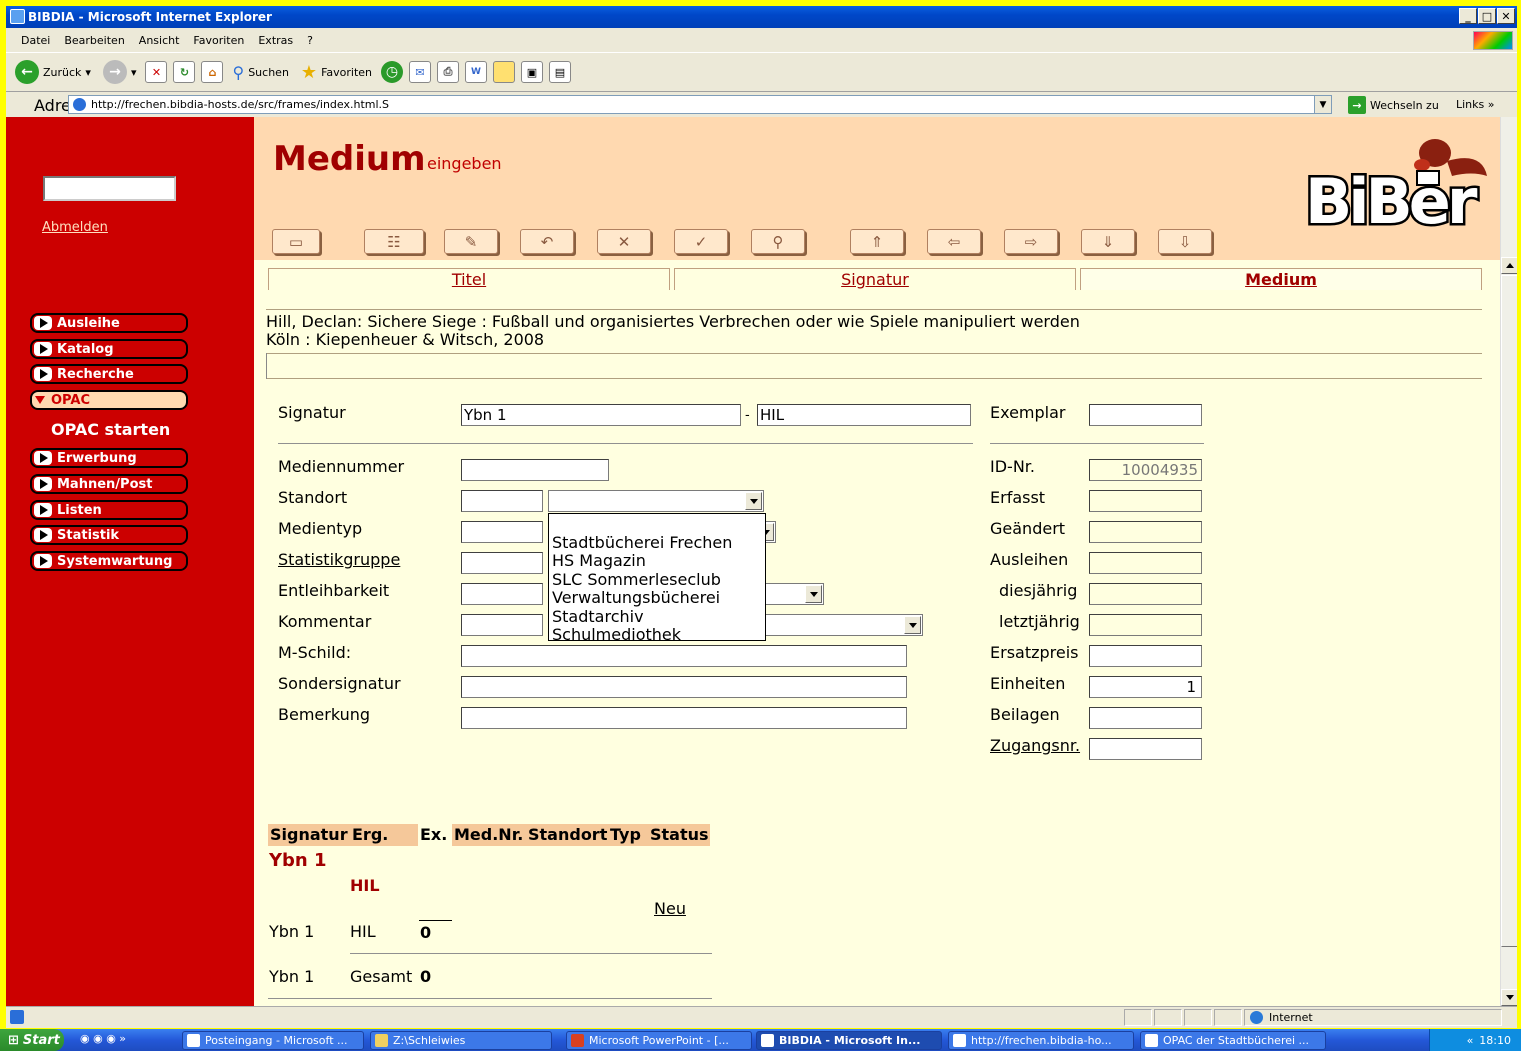 The image size is (1521, 1051). I want to click on favorites-button: ★ Favoriten, so click(336, 72).